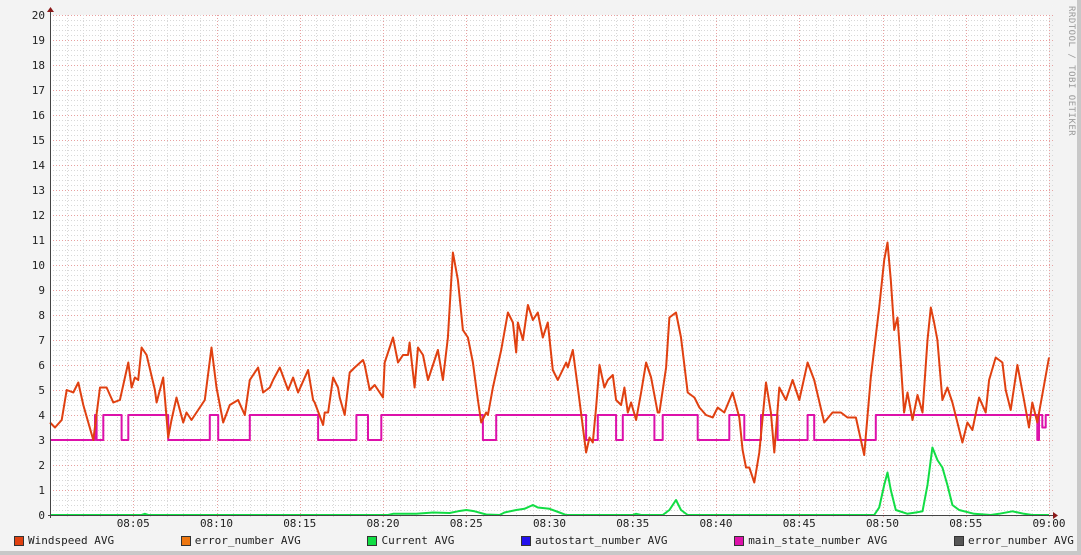 Image resolution: width=1081 pixels, height=555 pixels. Describe the element at coordinates (38, 215) in the screenshot. I see `y-tick-label: 12` at that location.